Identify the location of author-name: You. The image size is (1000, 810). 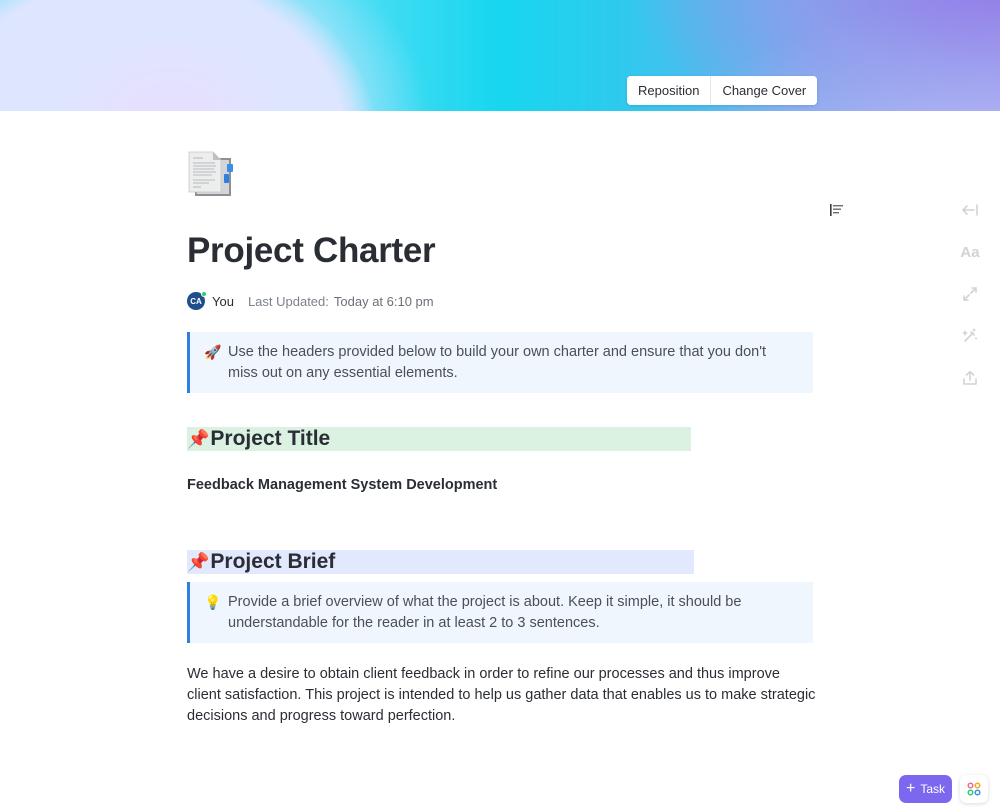
(223, 301).